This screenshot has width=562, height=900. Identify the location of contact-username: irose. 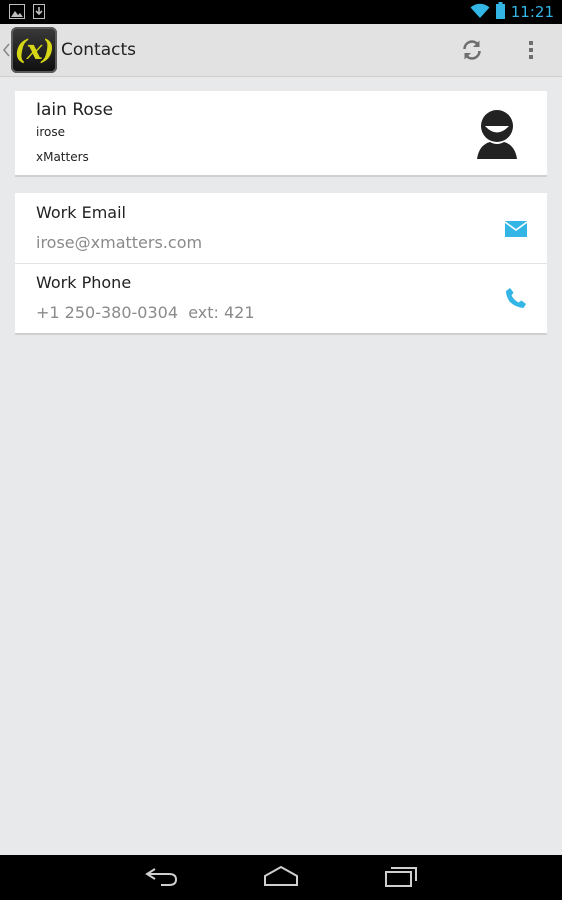
(50, 132).